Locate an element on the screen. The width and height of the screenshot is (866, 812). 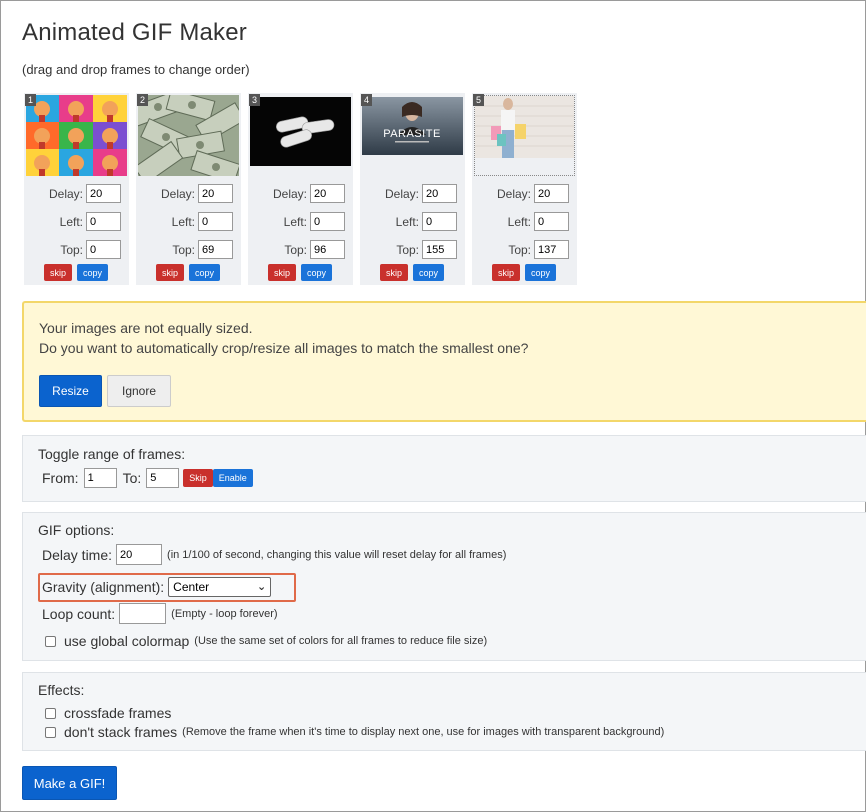
frame-card: 5 Delay: 20 Left: 0 Top: 137 skip copy is located at coordinates (524, 189).